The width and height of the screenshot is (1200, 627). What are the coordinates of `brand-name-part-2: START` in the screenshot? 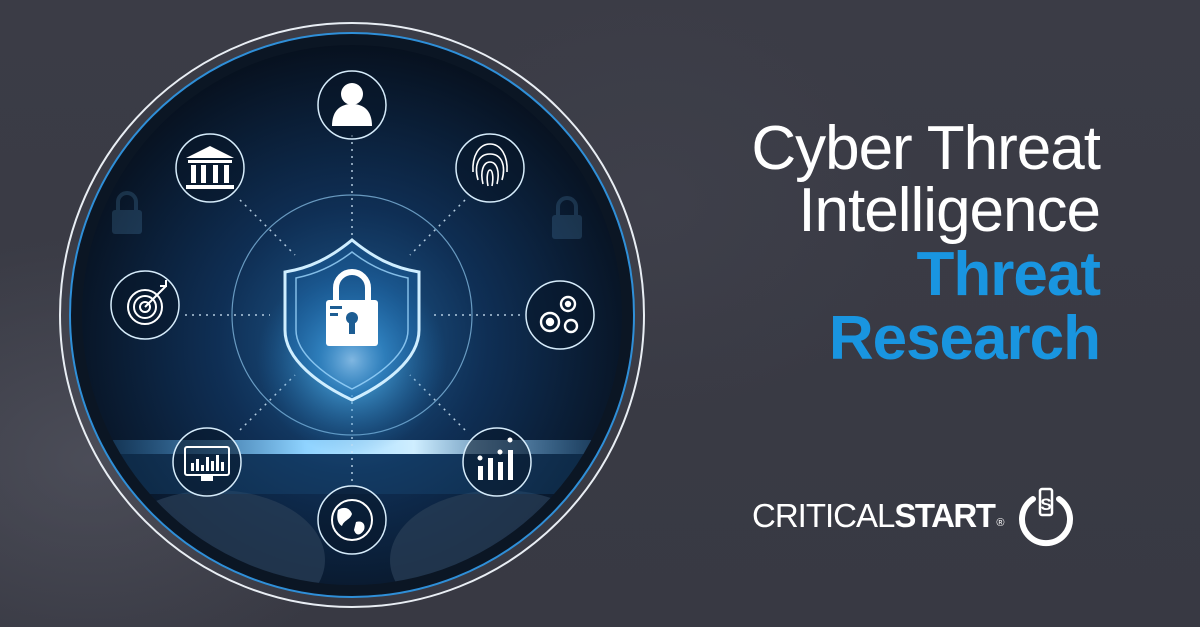 It's located at (945, 515).